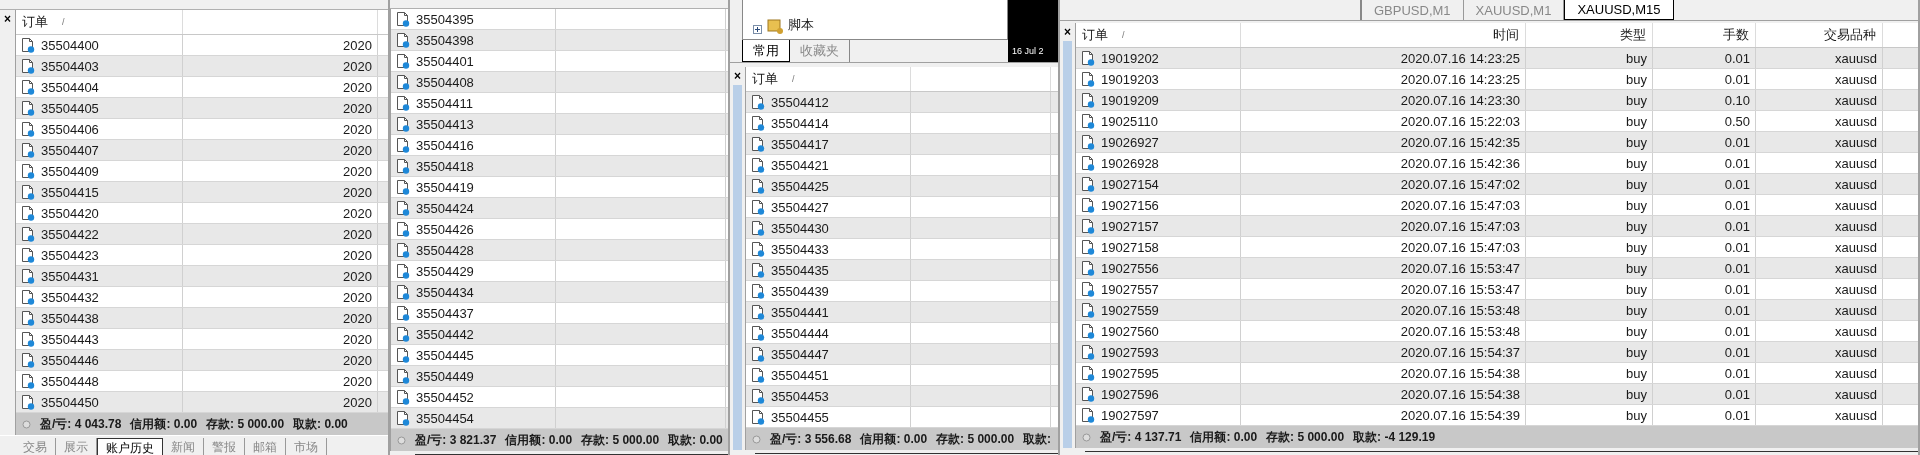 Image resolution: width=1920 pixels, height=455 pixels. Describe the element at coordinates (130, 446) in the screenshot. I see `terminal-tab: 账户历史` at that location.